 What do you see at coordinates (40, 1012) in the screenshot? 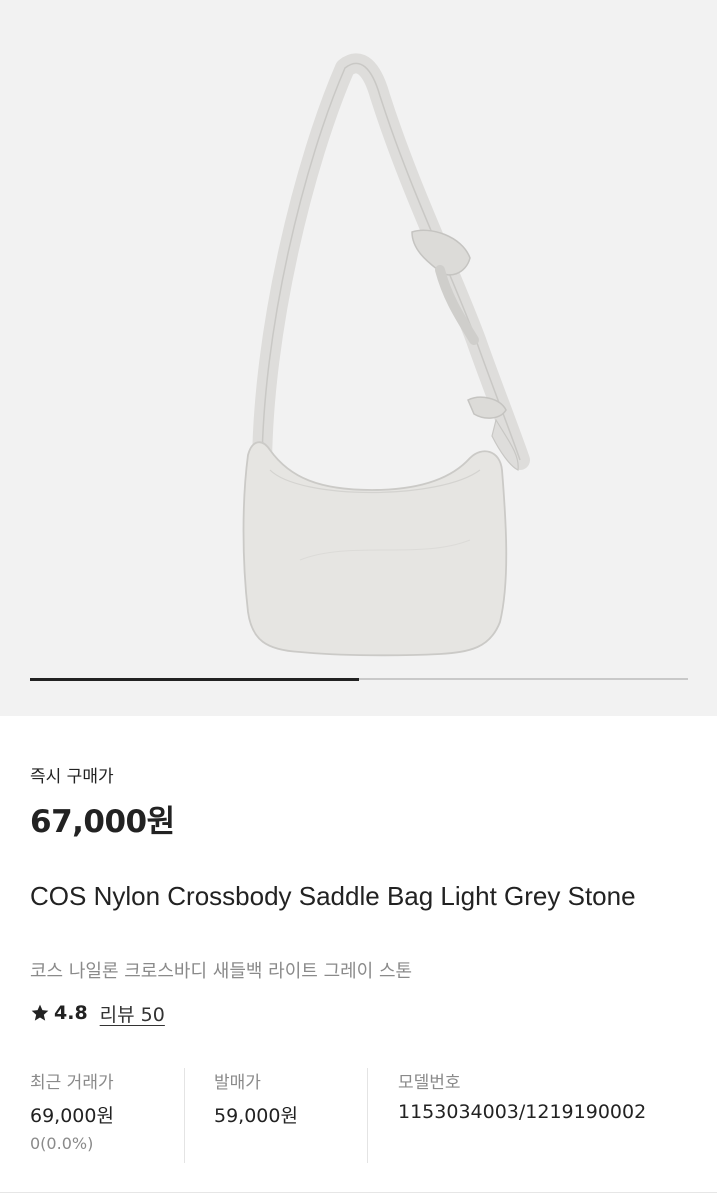
I see `star-icon` at bounding box center [40, 1012].